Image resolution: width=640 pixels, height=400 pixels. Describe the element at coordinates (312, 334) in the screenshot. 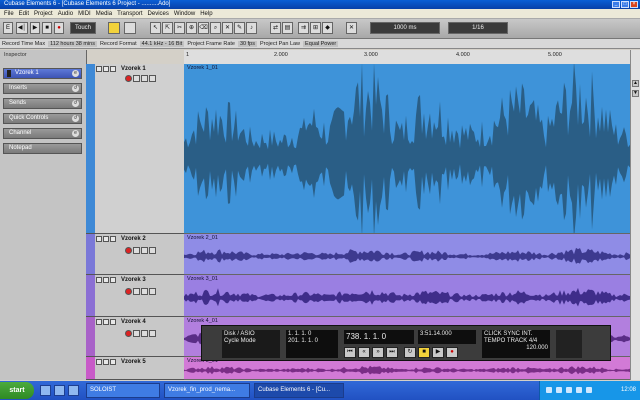

I see `left-locator: 1. 1. 1. 0` at that location.